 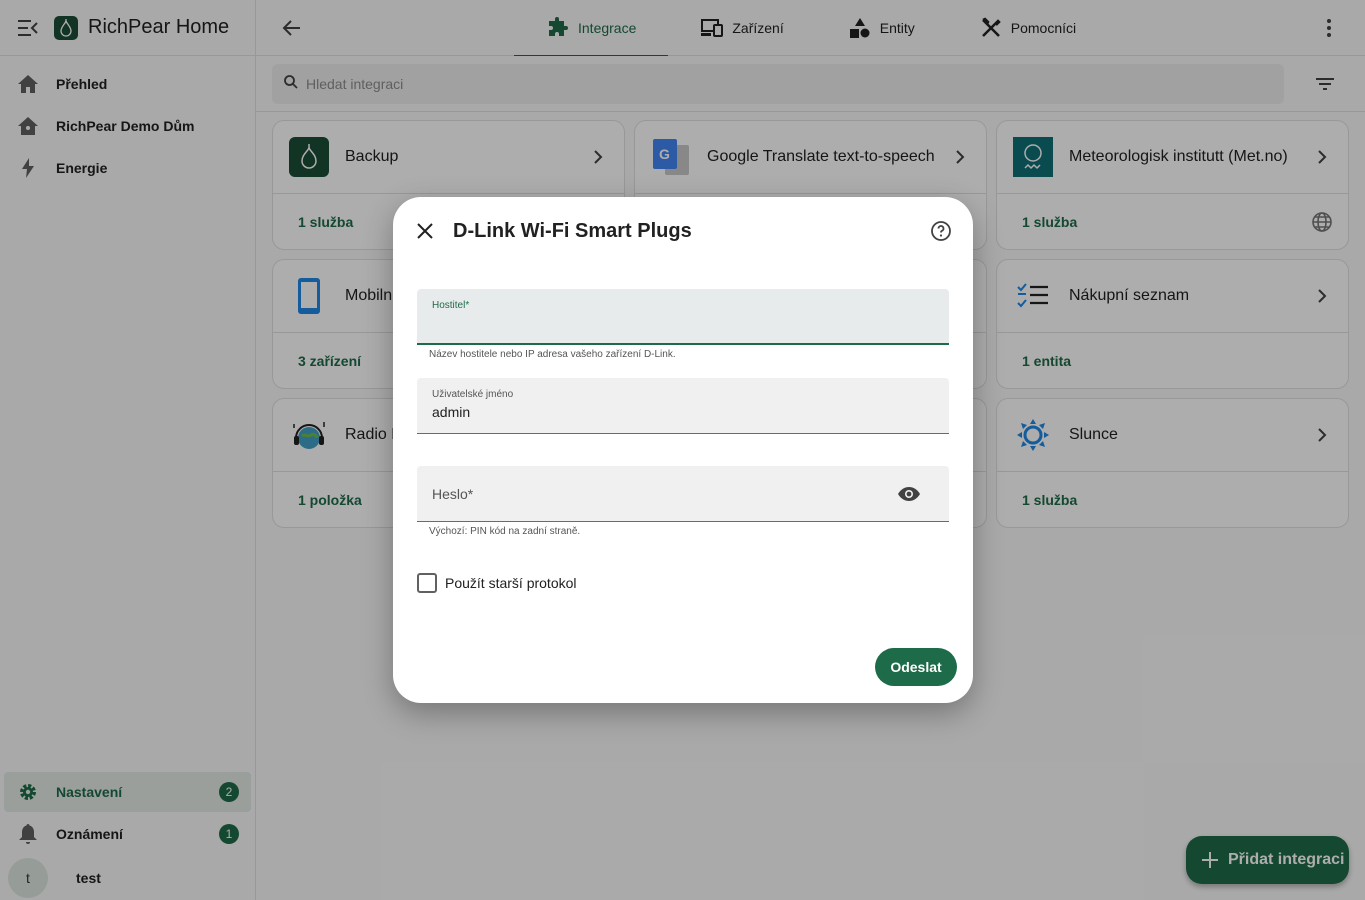 What do you see at coordinates (451, 412) in the screenshot?
I see `username-value: admin` at bounding box center [451, 412].